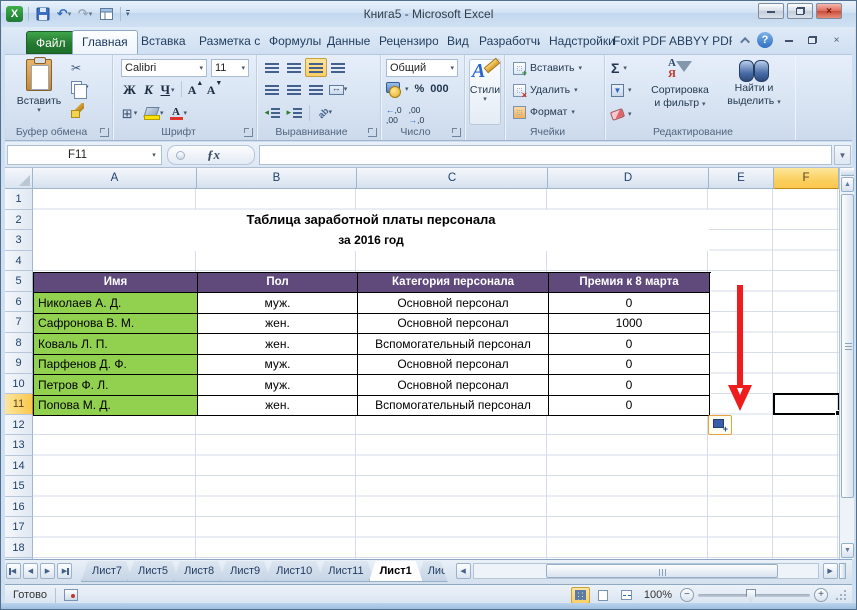 The width and height of the screenshot is (857, 610). Describe the element at coordinates (19, 342) in the screenshot. I see `row-header-8: 8` at that location.